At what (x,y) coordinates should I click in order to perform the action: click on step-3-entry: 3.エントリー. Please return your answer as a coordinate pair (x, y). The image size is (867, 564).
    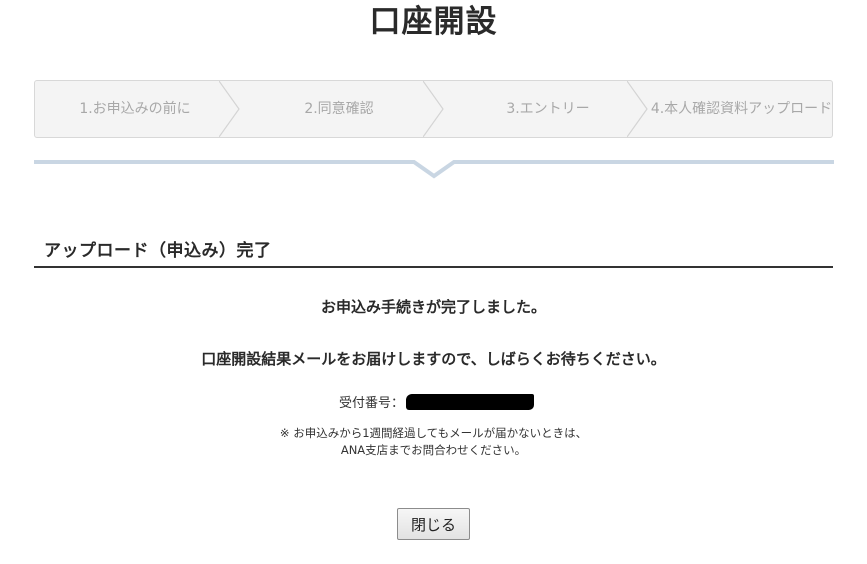
    Looking at the image, I should click on (548, 109).